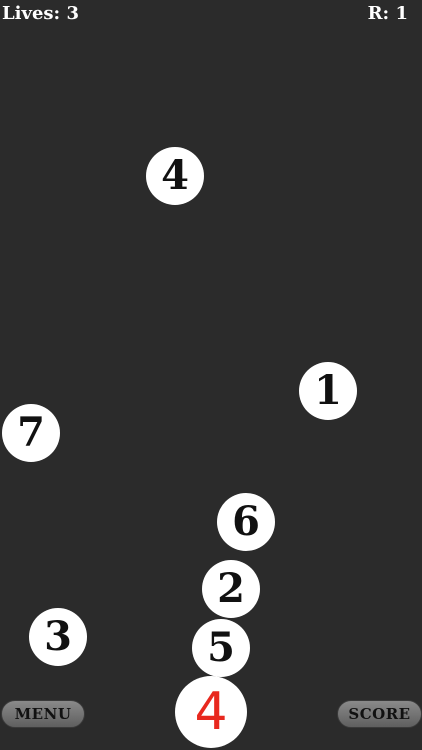 This screenshot has width=422, height=750. I want to click on ball-label: 3, so click(58, 636).